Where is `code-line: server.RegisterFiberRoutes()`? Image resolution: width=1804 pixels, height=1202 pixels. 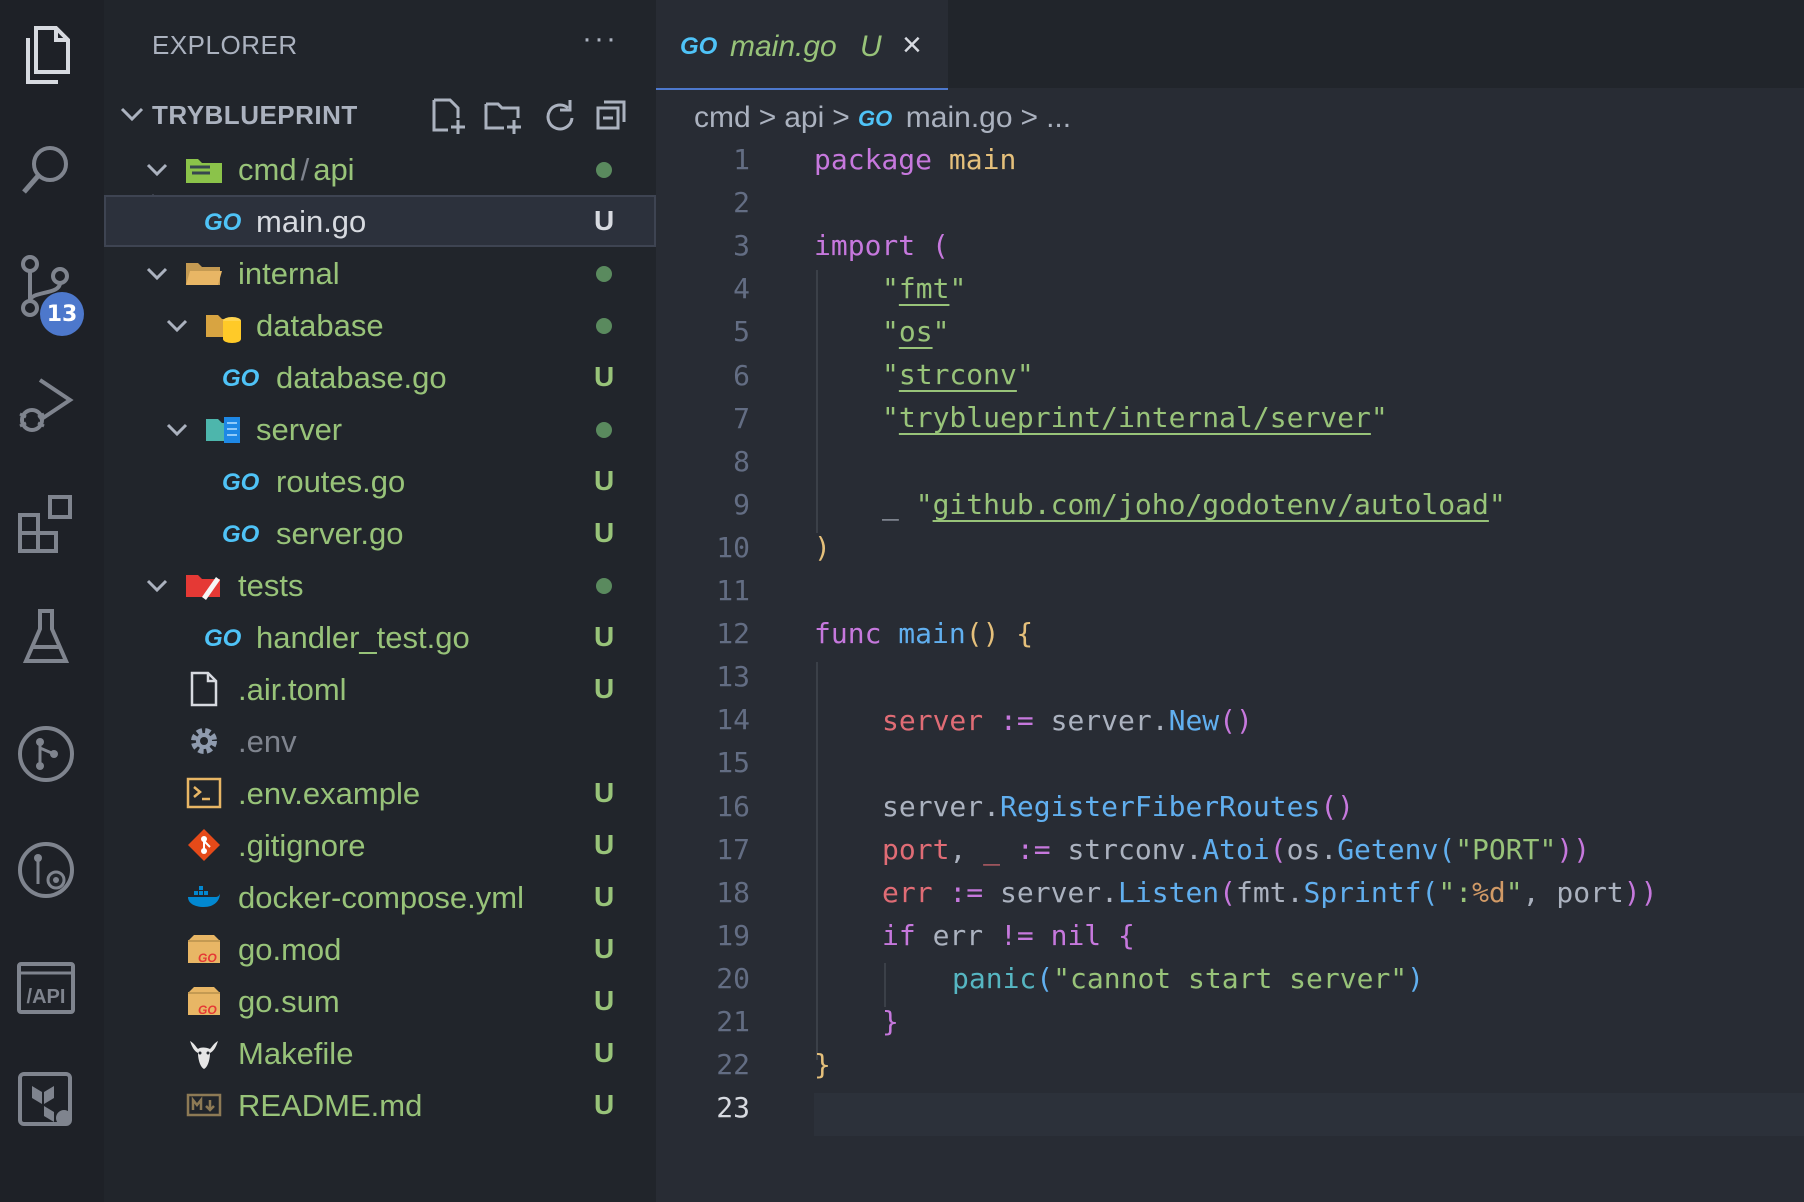 code-line: server.RegisterFiberRoutes() is located at coordinates (1118, 806).